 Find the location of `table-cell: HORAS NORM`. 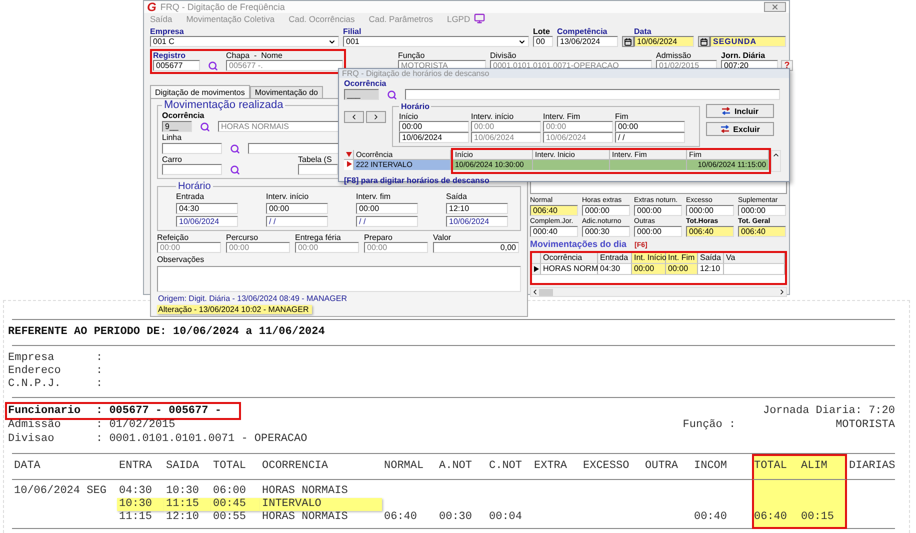

table-cell: HORAS NORM is located at coordinates (569, 269).